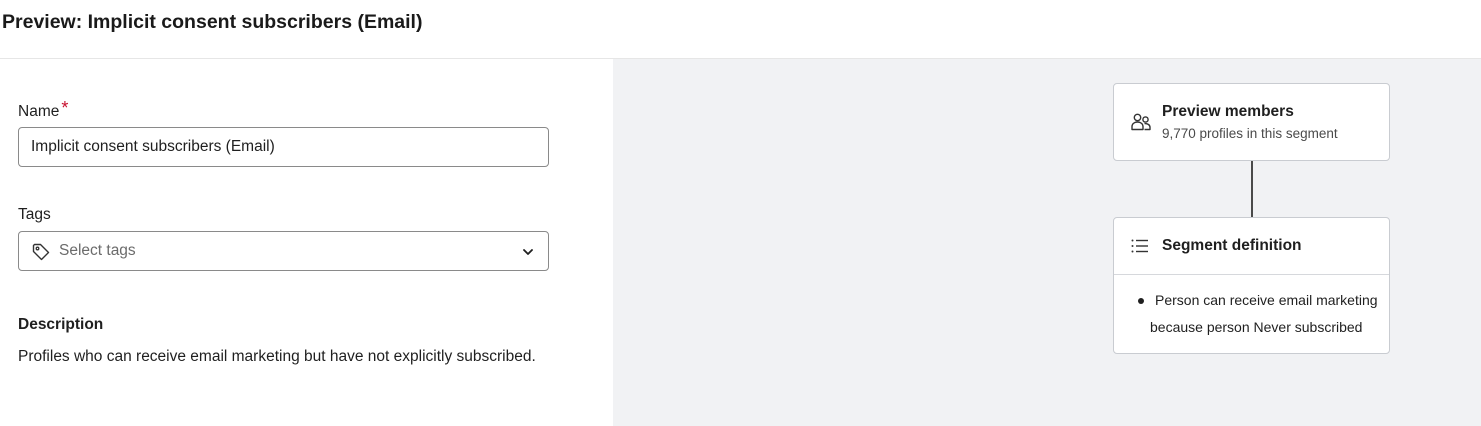 The image size is (1481, 426). What do you see at coordinates (1140, 246) in the screenshot?
I see `list-icon` at bounding box center [1140, 246].